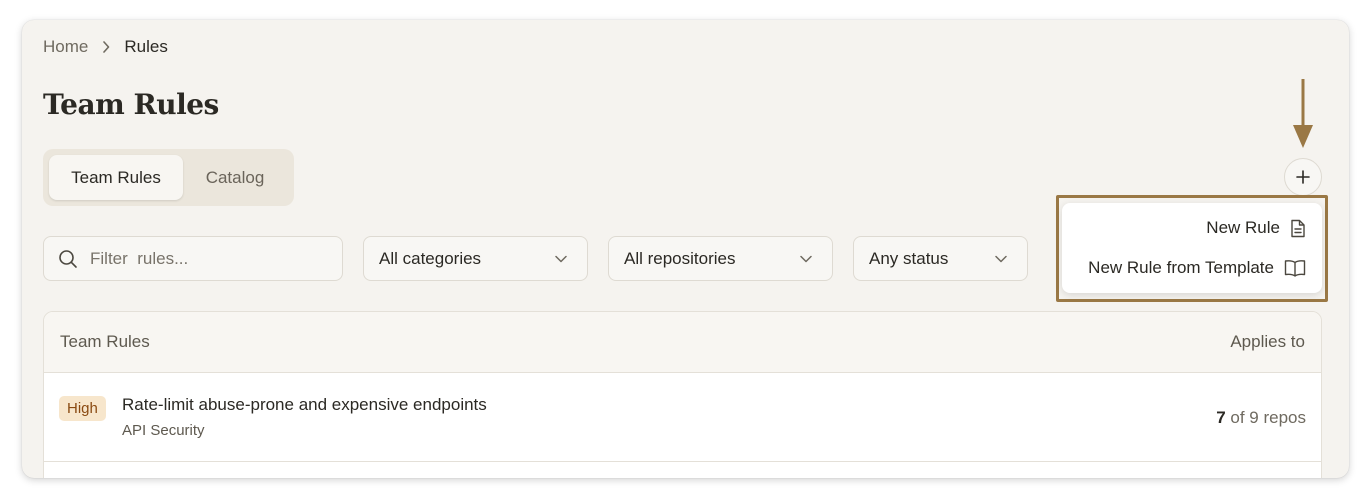 The width and height of the screenshot is (1369, 498). I want to click on repository-select: All repositories, so click(720, 258).